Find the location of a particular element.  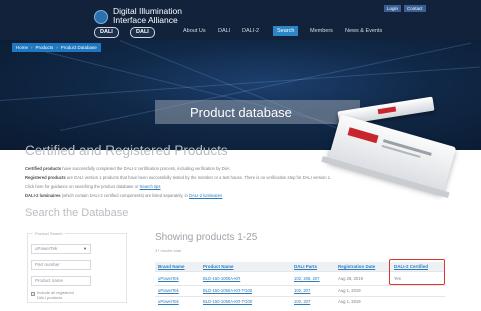

product-name-input: Product name is located at coordinates (61, 281).